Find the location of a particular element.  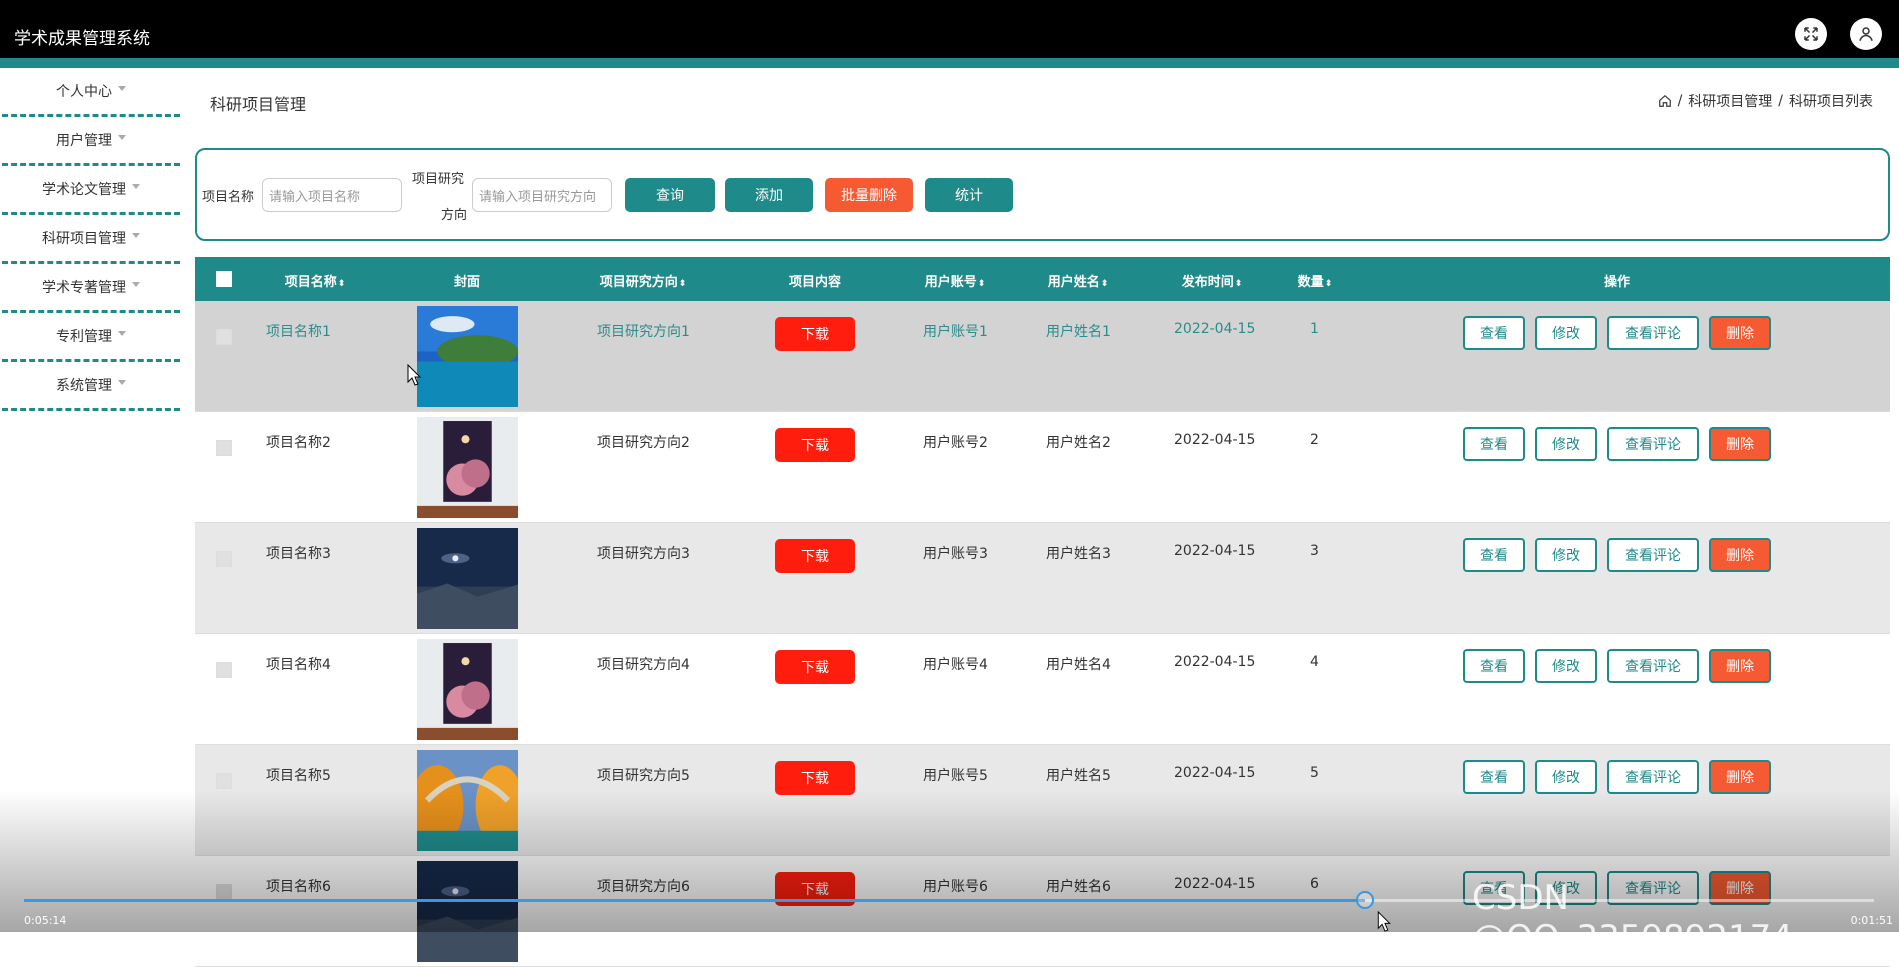

project-name-label: 项目名称 is located at coordinates (228, 197).